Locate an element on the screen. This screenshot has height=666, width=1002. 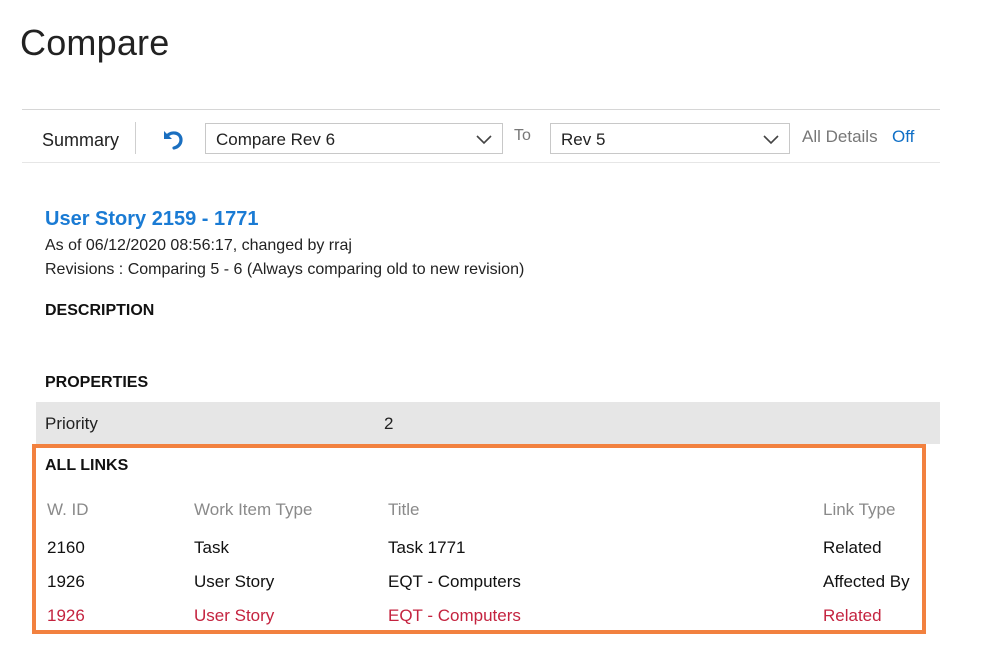
column-header-type: Work Item Type is located at coordinates (253, 509).